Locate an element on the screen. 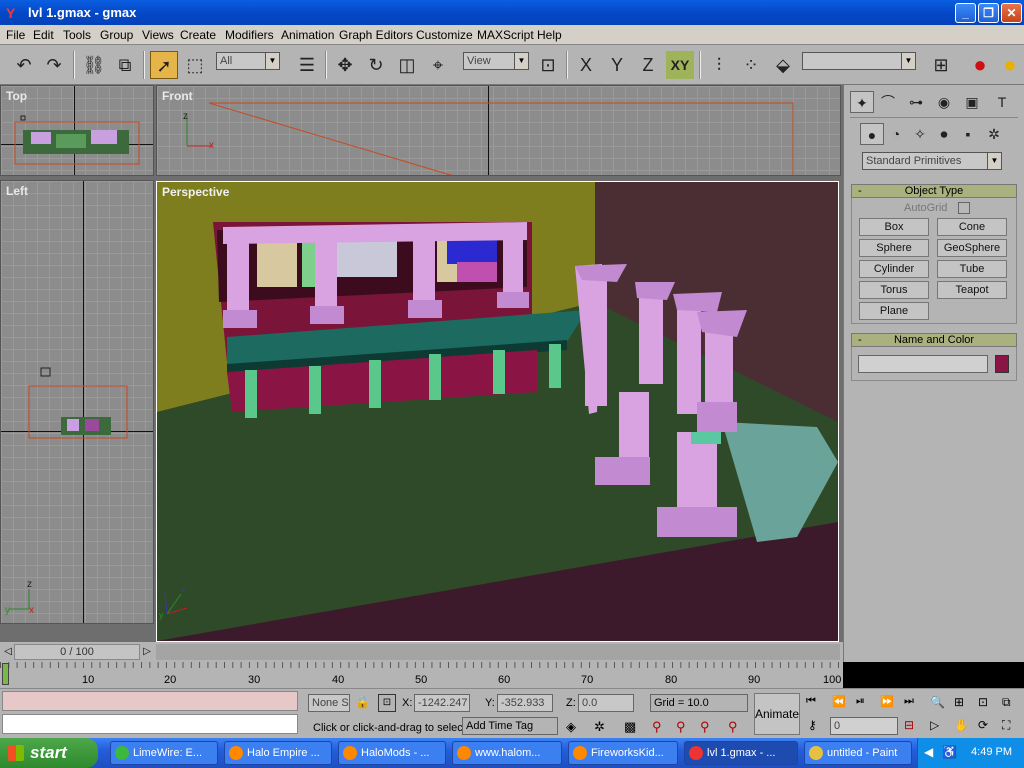  viewport-tool-icon: ◈ is located at coordinates (571, 727).